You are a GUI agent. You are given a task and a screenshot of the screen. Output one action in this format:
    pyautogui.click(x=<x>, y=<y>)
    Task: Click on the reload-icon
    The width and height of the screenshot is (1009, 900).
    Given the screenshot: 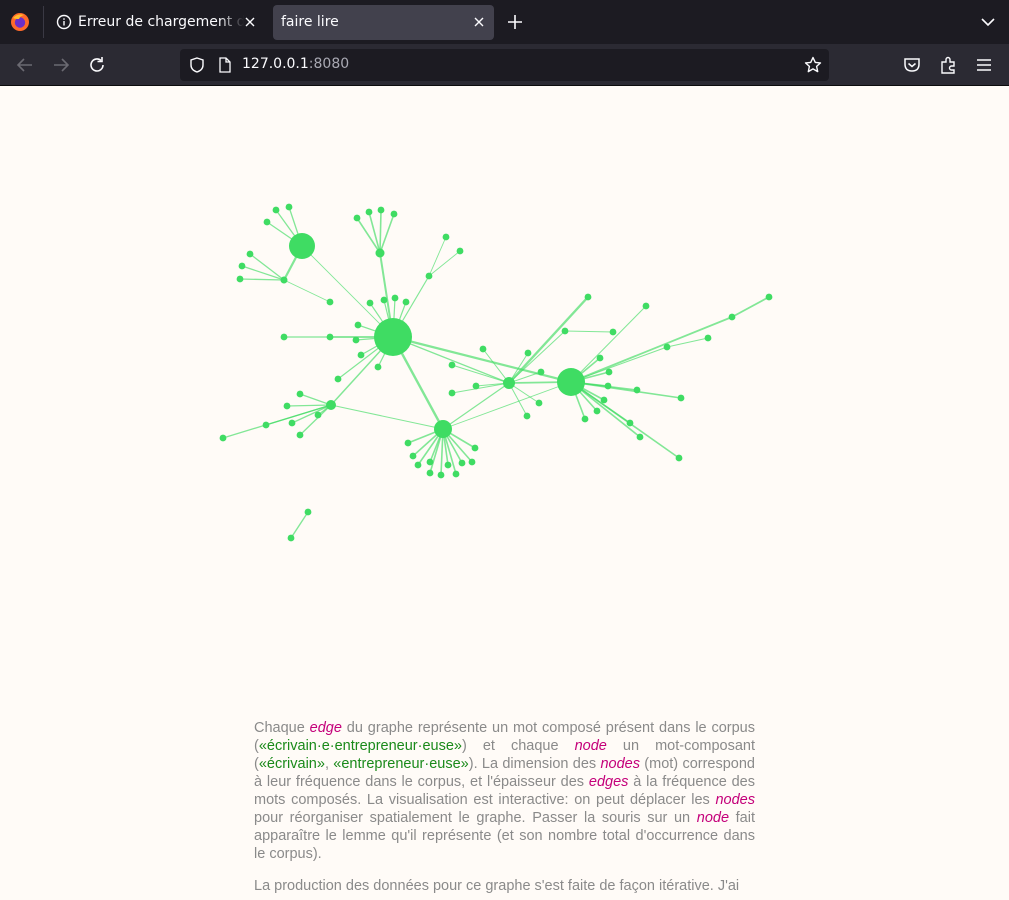 What is the action you would take?
    pyautogui.click(x=97, y=65)
    